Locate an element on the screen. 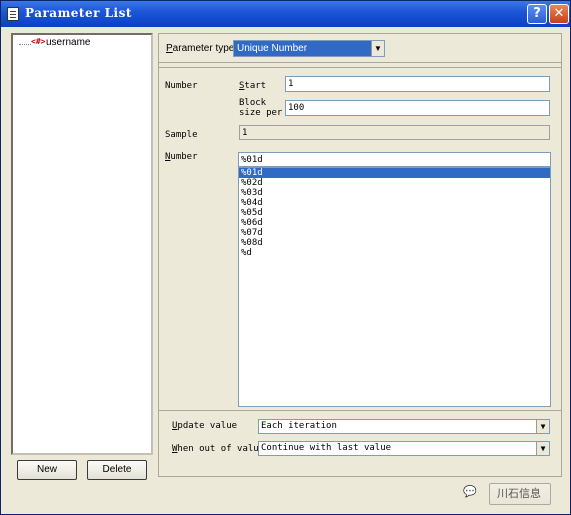  list-item: %06d is located at coordinates (394, 223).